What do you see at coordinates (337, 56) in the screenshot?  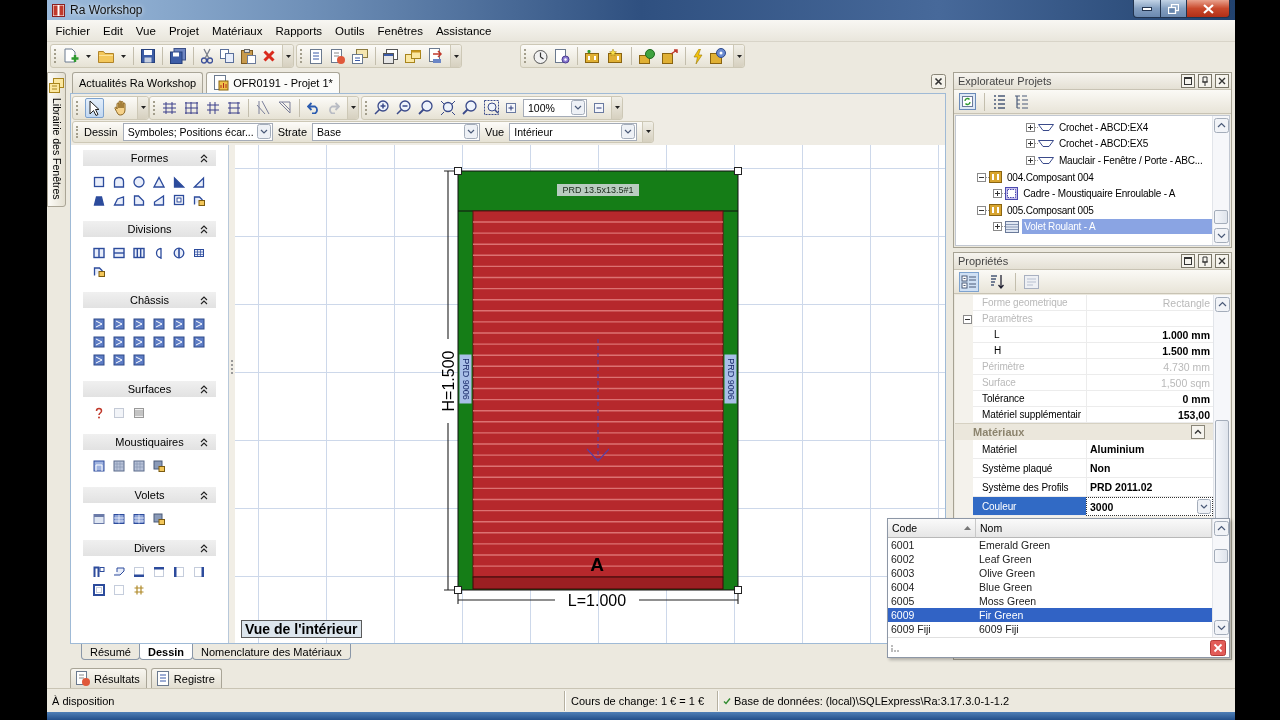 I see `document-badge-icon` at bounding box center [337, 56].